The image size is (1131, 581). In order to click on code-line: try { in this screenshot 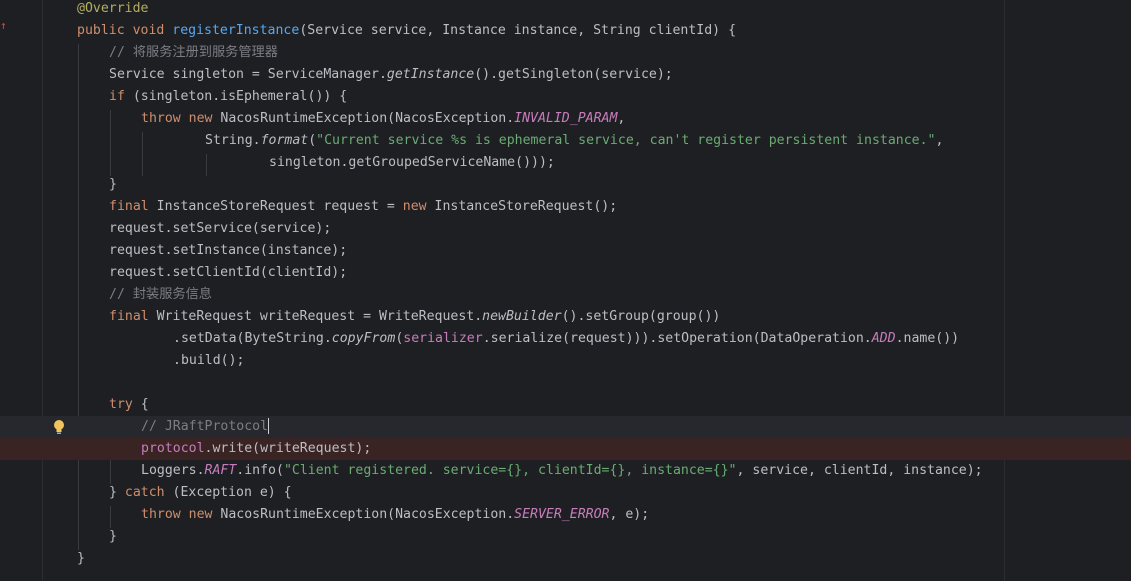, I will do `click(565, 405)`.